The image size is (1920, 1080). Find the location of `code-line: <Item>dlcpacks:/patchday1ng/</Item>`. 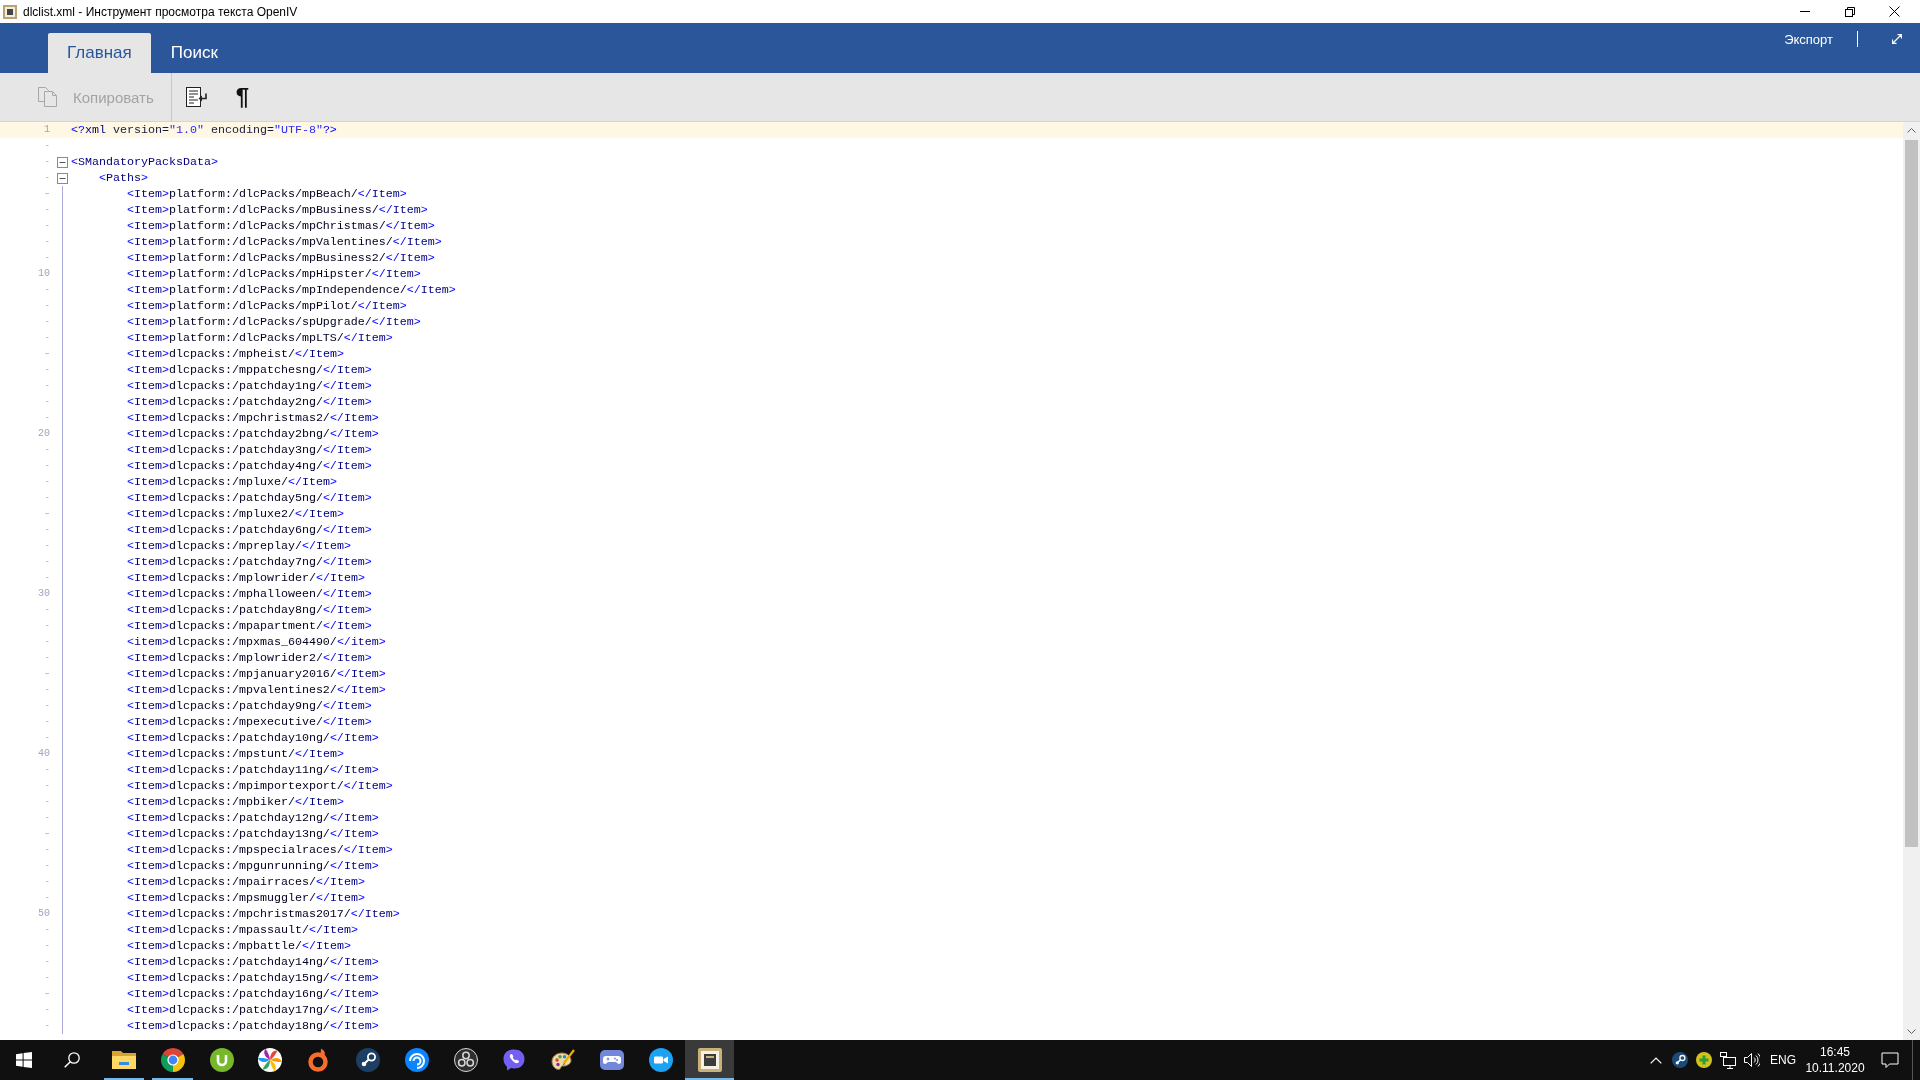

code-line: <Item>dlcpacks:/patchday1ng/</Item> is located at coordinates (249, 386).